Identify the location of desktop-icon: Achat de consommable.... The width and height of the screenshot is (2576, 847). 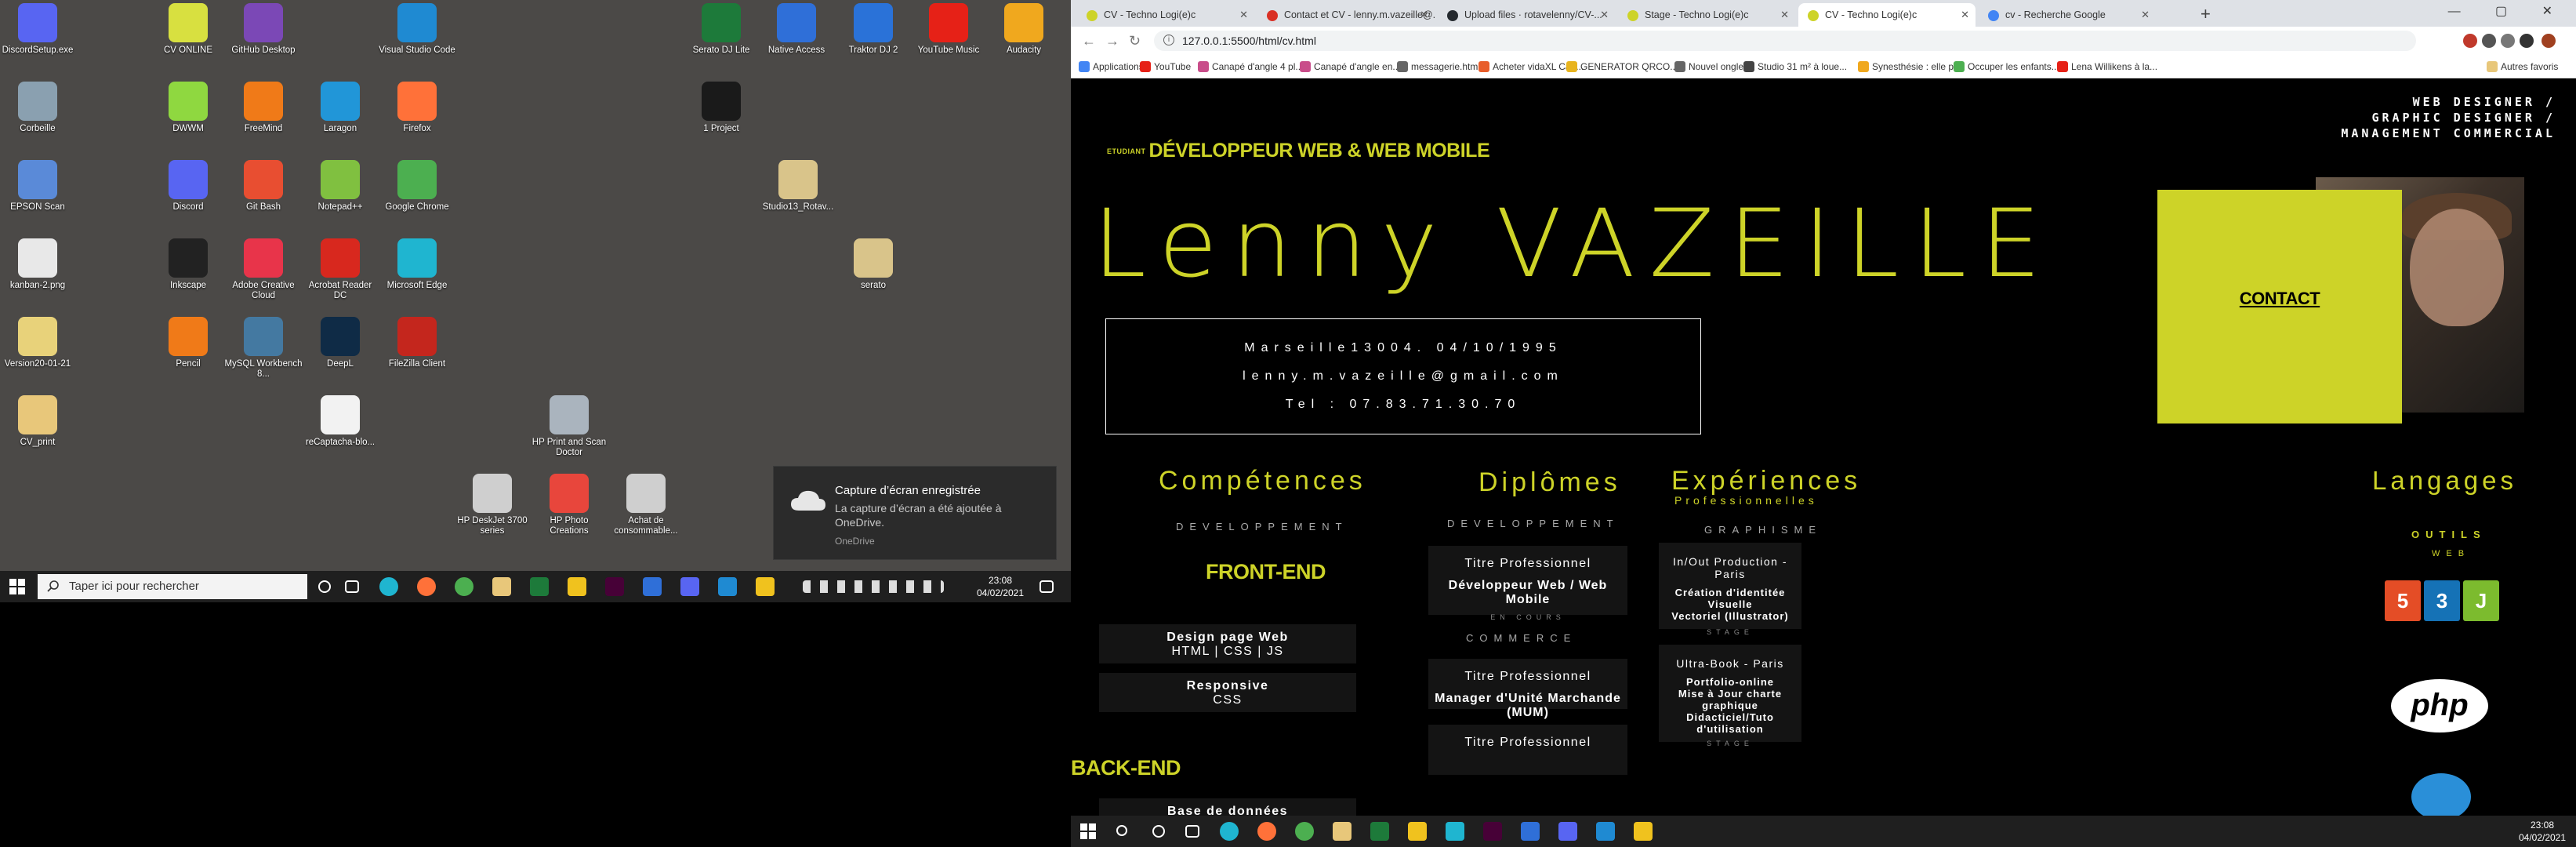
(646, 505).